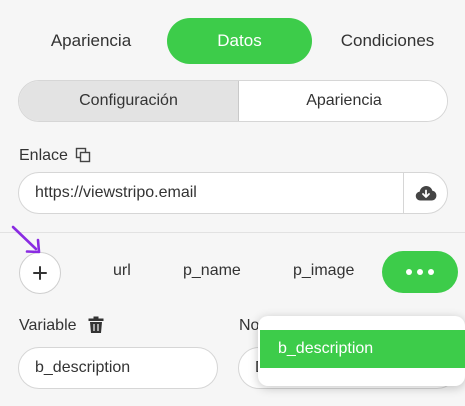 The height and width of the screenshot is (406, 465). I want to click on field-tab-url: url, so click(122, 271).